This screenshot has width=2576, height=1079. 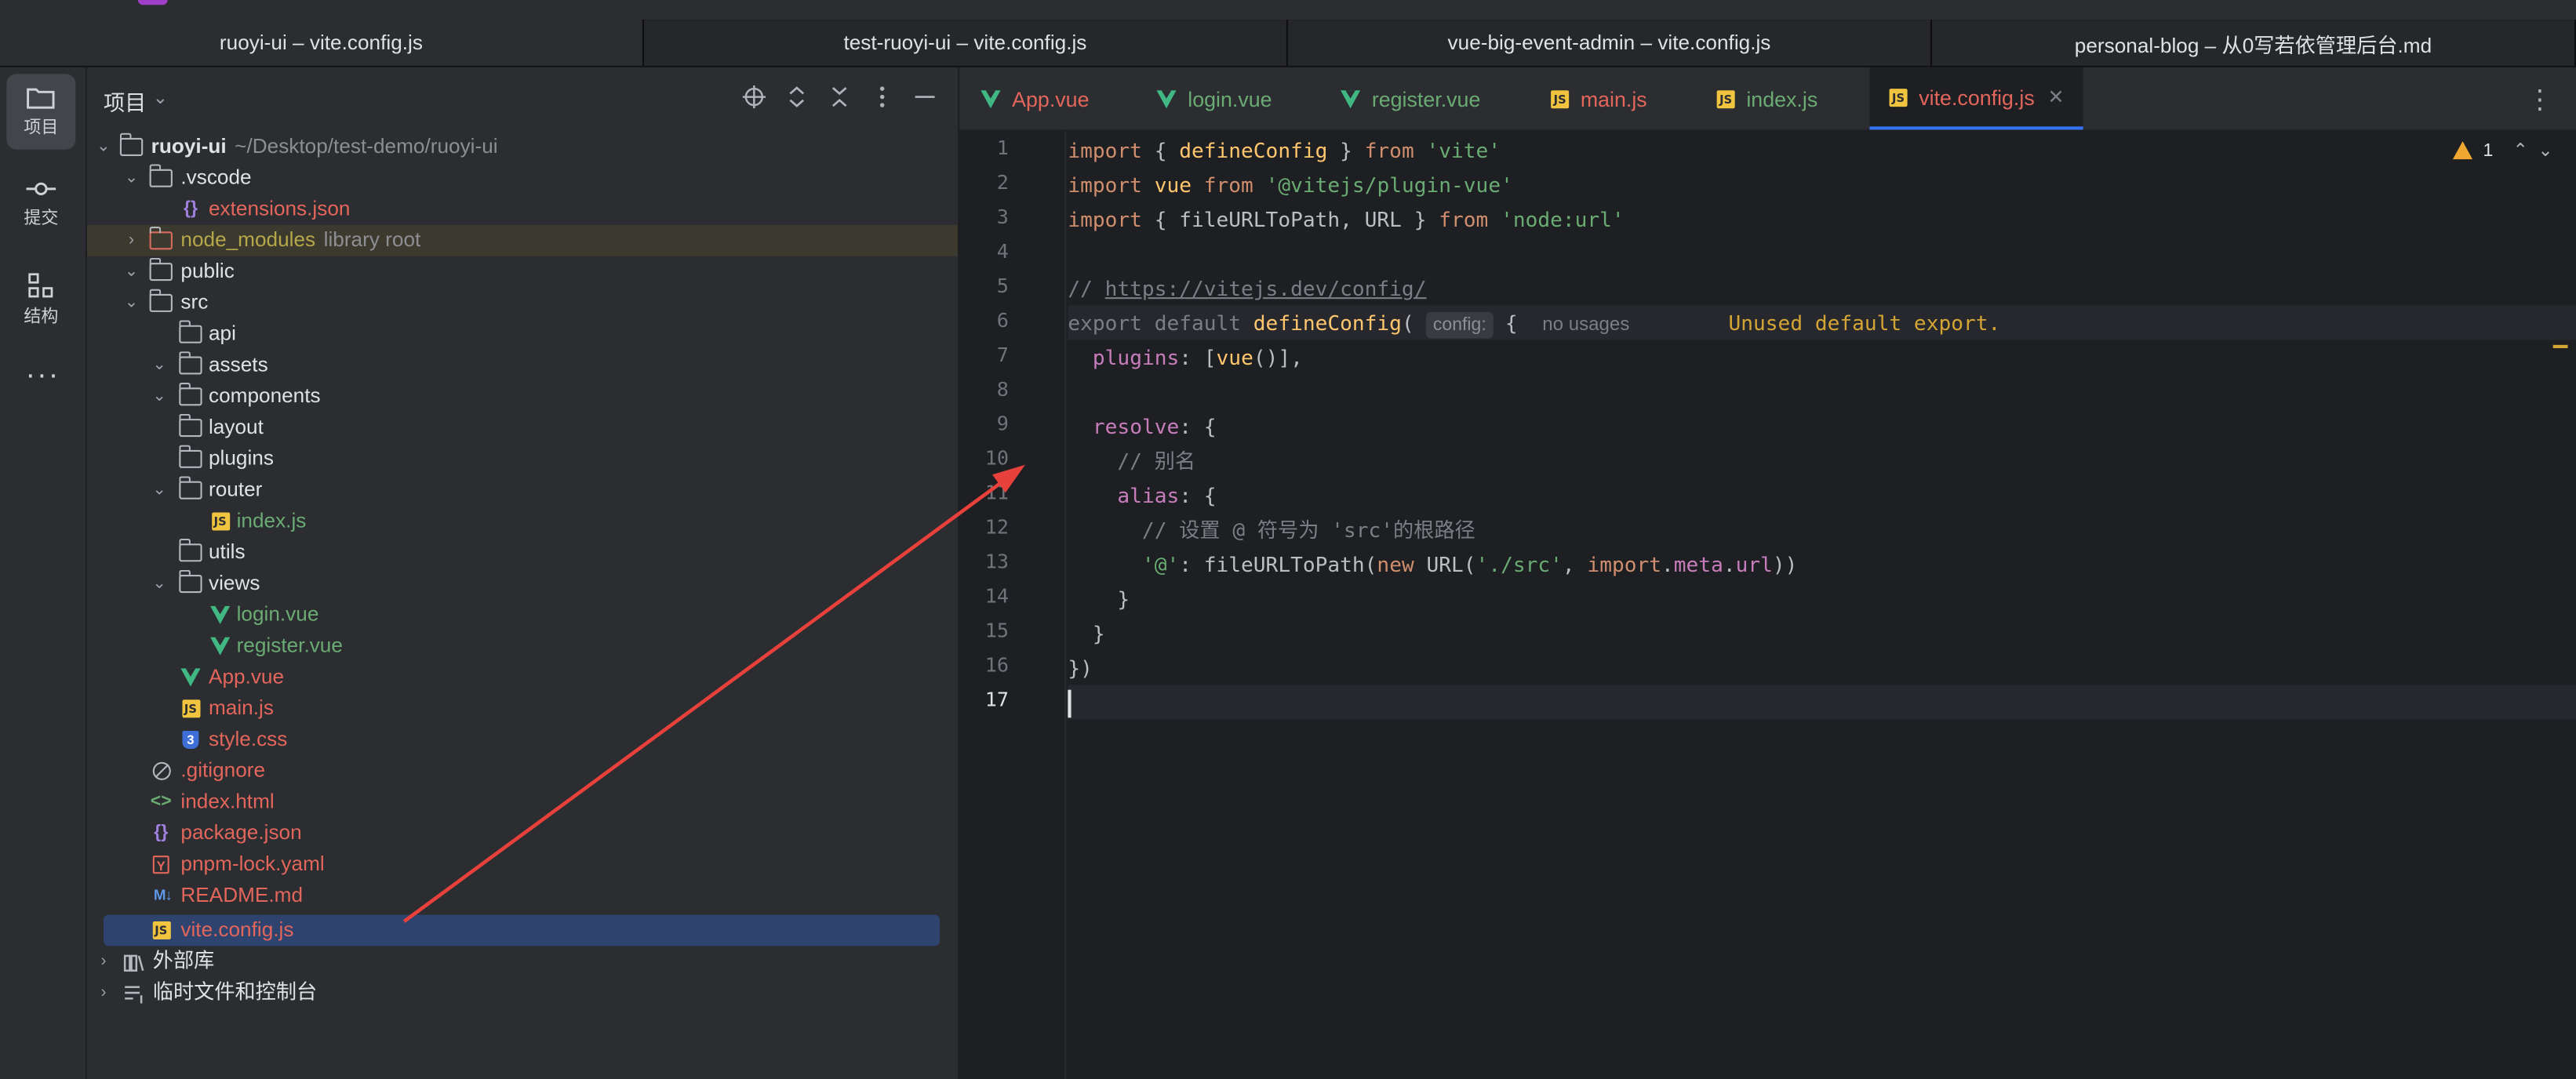 I want to click on tree-item-login-vue: login.vue, so click(x=522, y=614).